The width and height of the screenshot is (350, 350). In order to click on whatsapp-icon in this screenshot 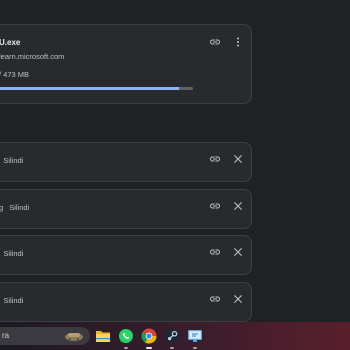, I will do `click(126, 336)`.